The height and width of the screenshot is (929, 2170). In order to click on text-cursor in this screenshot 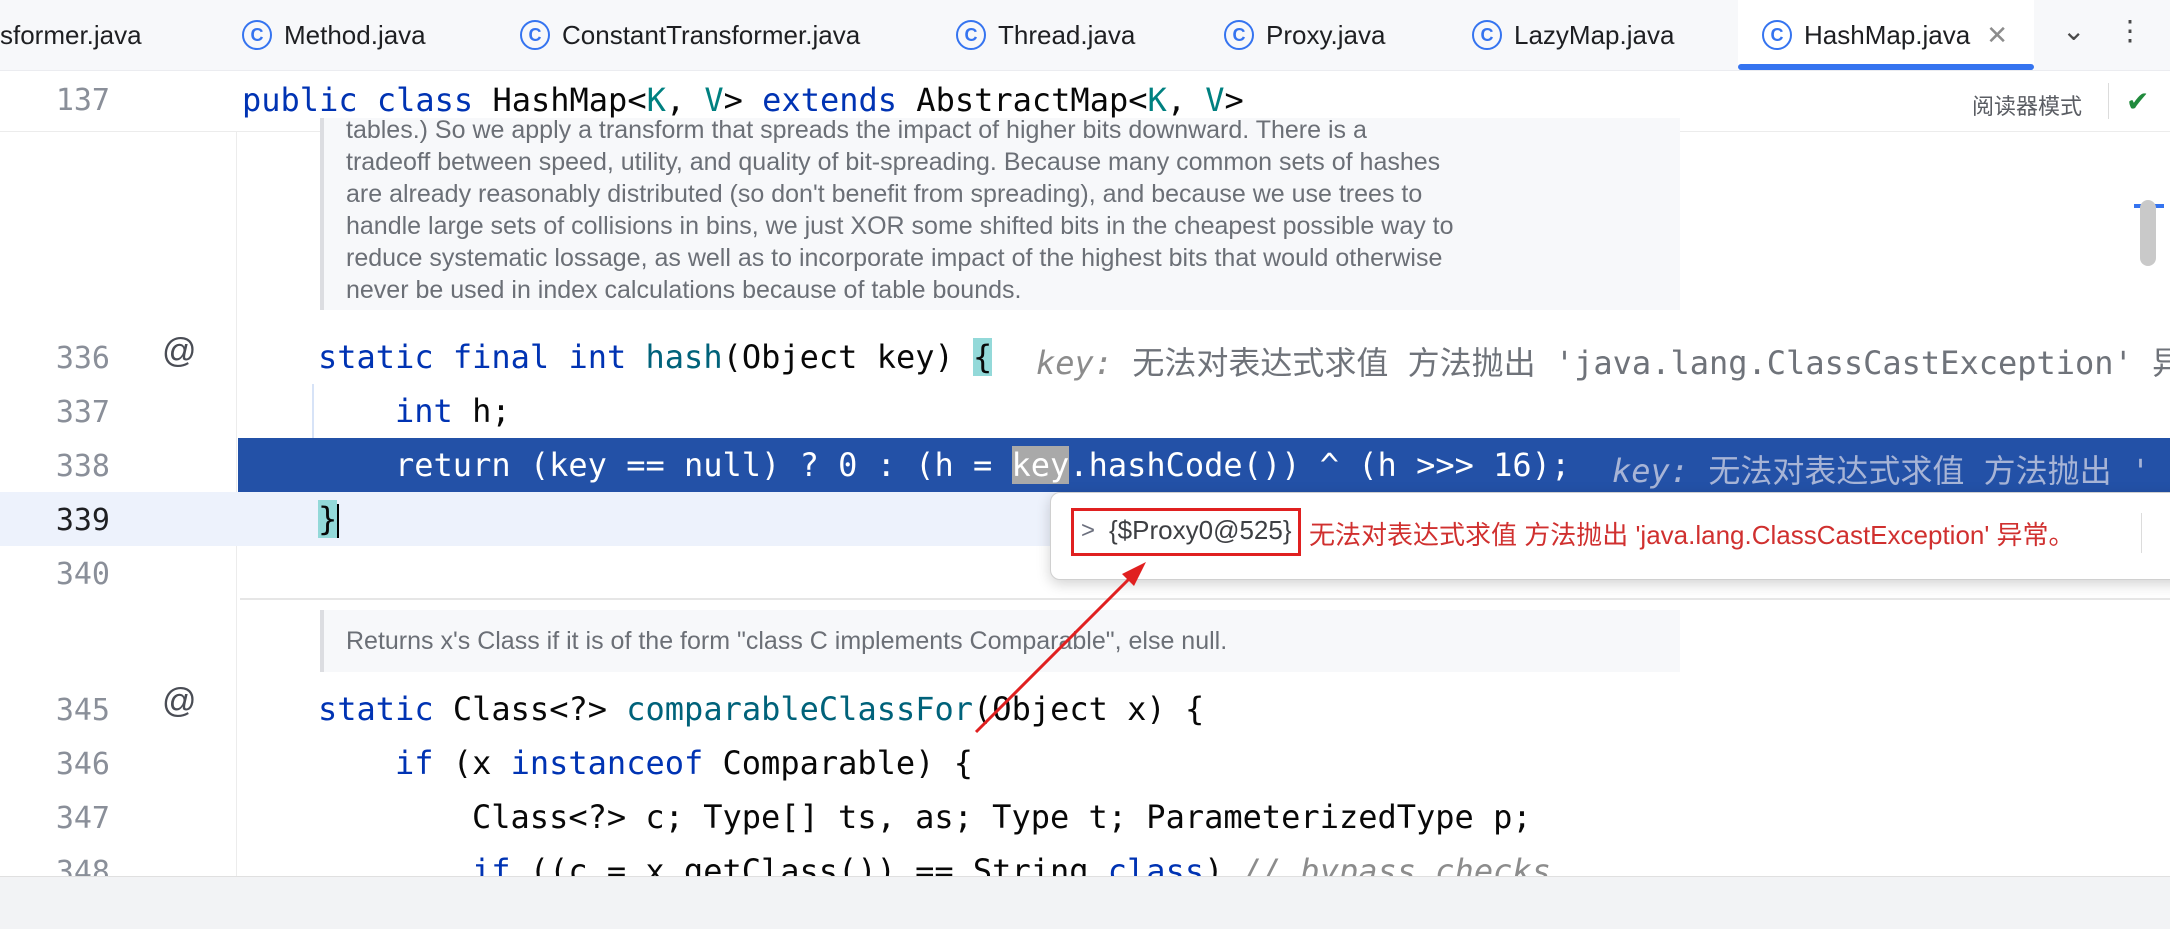, I will do `click(338, 521)`.